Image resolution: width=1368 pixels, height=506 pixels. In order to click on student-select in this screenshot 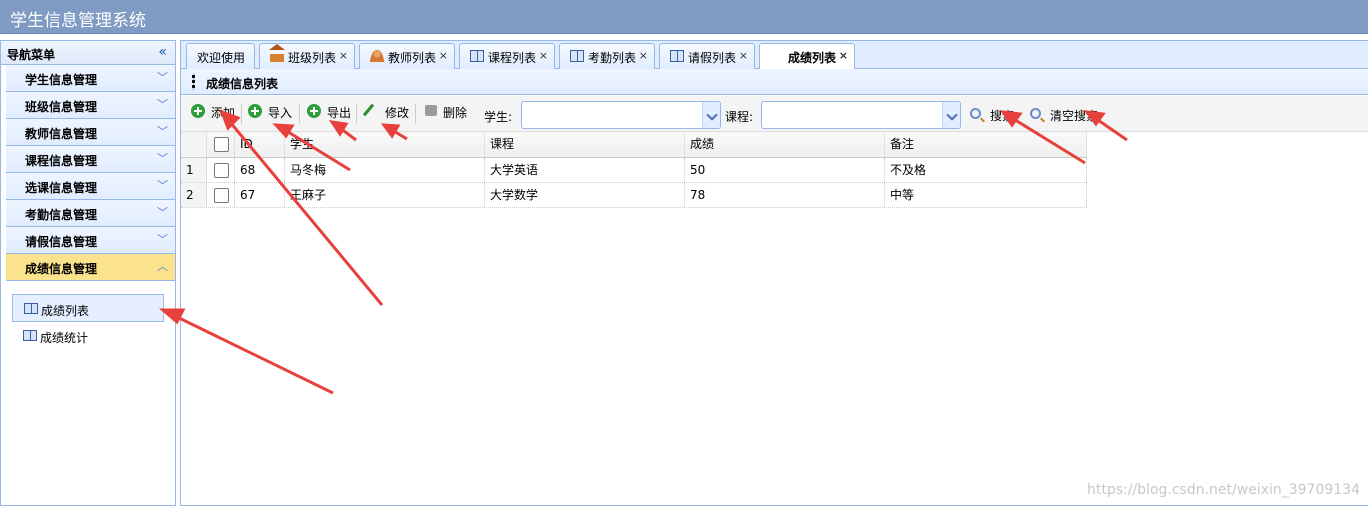, I will do `click(621, 115)`.